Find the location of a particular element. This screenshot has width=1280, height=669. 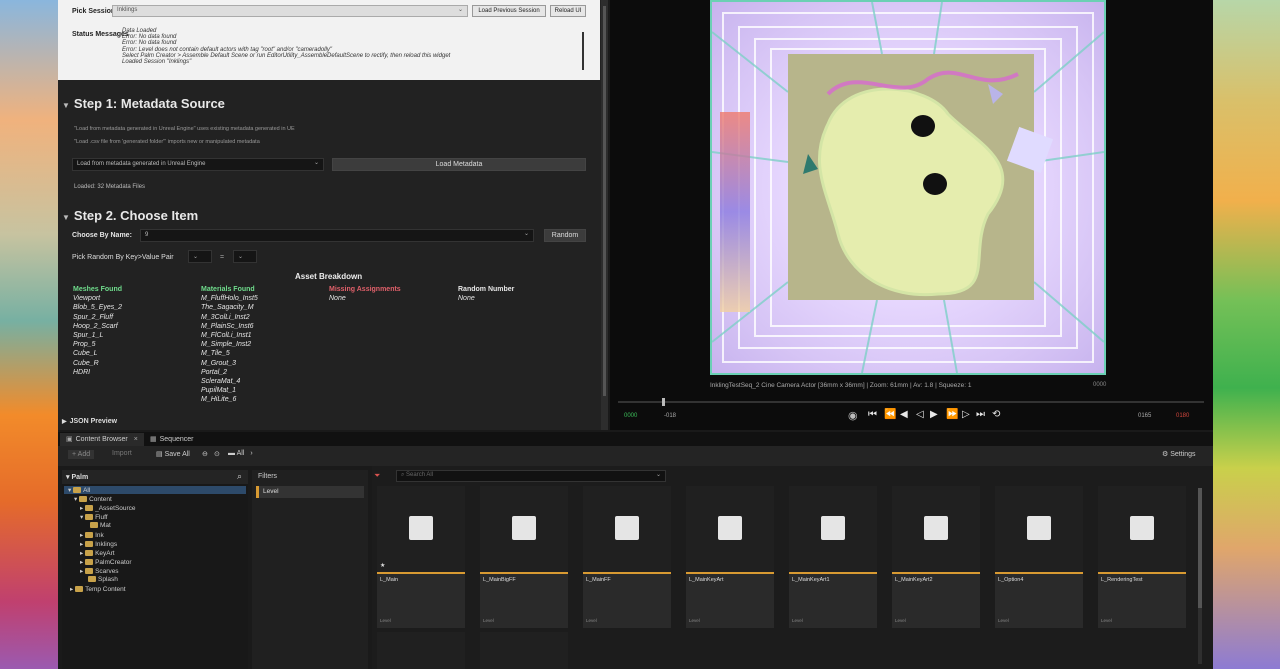

filter-icon: ⏷ is located at coordinates (377, 476).